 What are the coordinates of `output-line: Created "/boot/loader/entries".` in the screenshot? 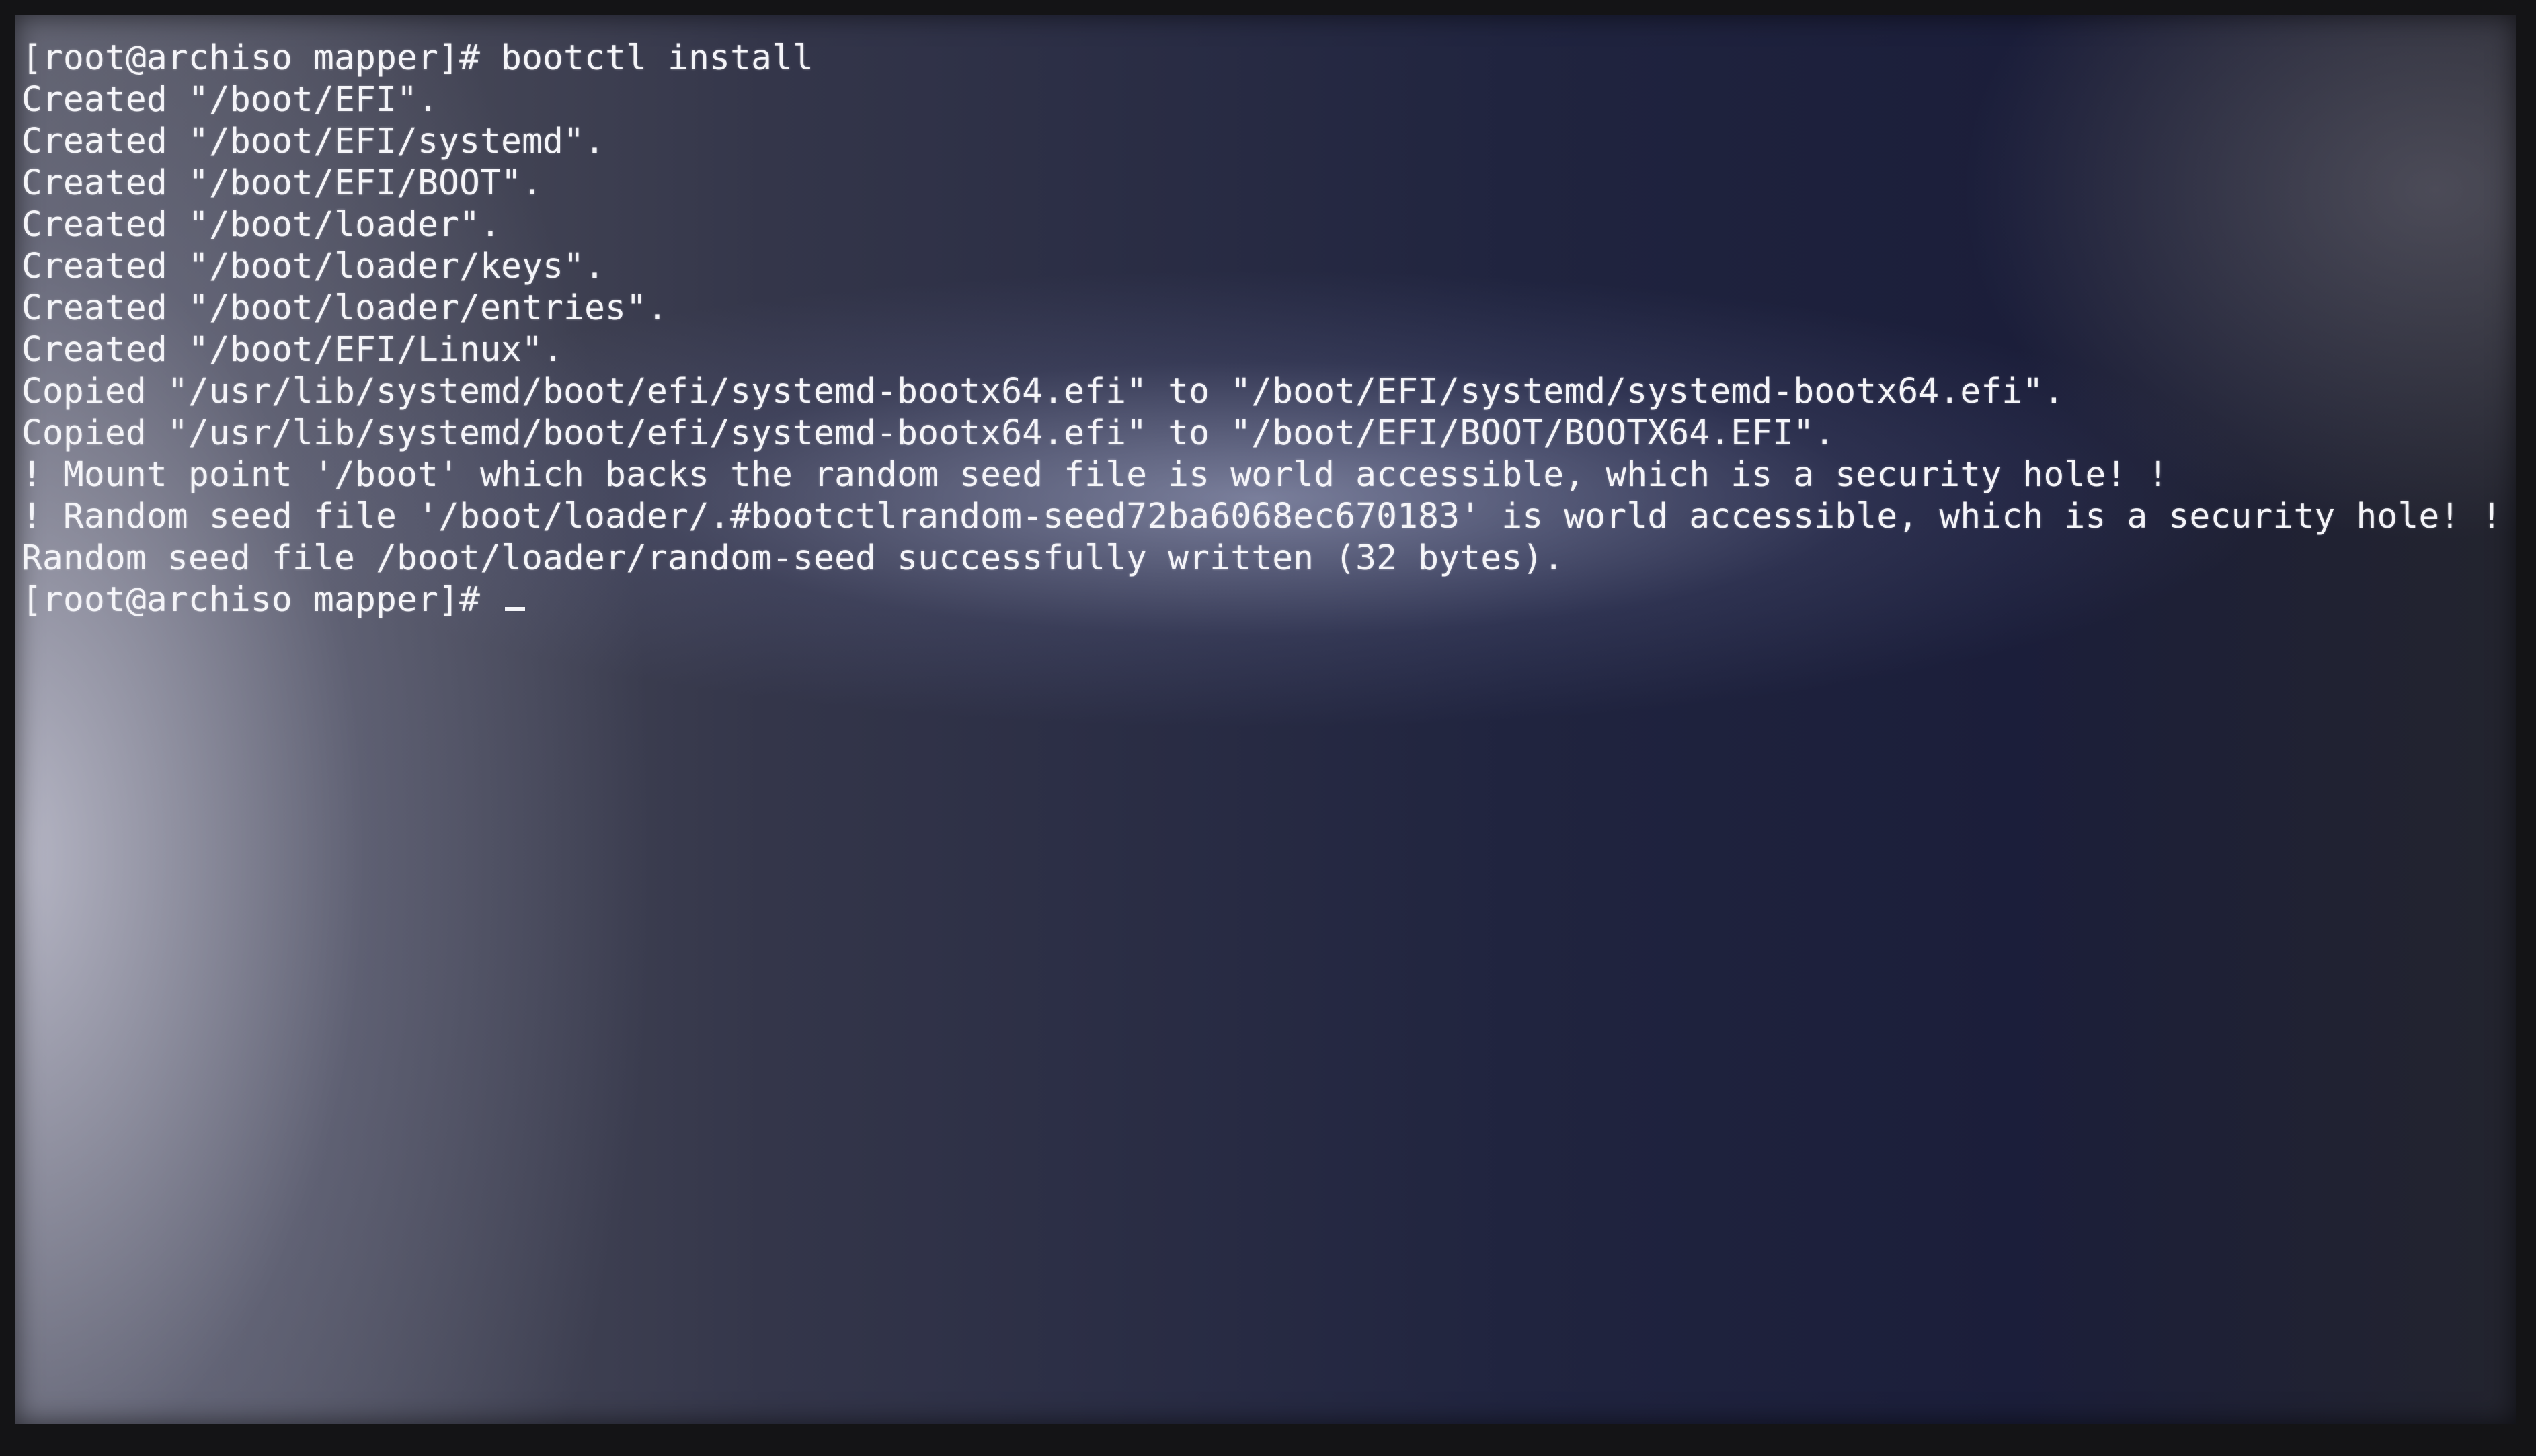 It's located at (345, 308).